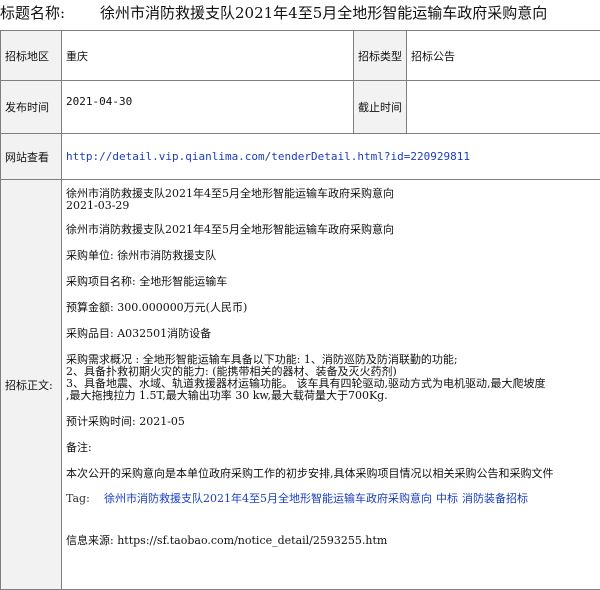 The image size is (600, 590). I want to click on type-value: 招标公告, so click(503, 56).